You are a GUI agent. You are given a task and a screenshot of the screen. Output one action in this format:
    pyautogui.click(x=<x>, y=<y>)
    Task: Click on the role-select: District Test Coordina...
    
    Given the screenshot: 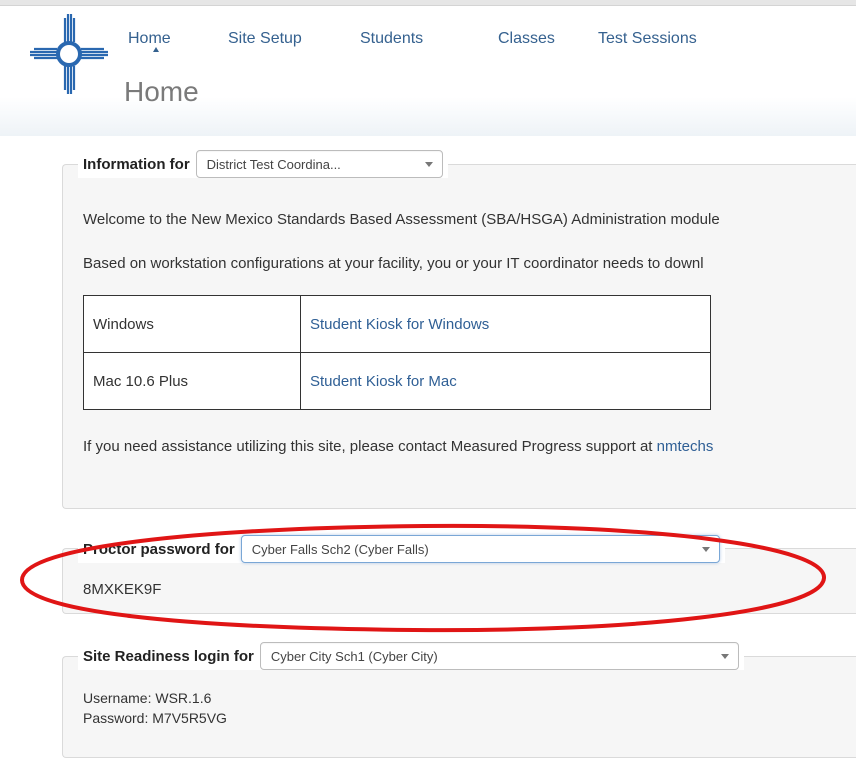 What is the action you would take?
    pyautogui.click(x=319, y=164)
    